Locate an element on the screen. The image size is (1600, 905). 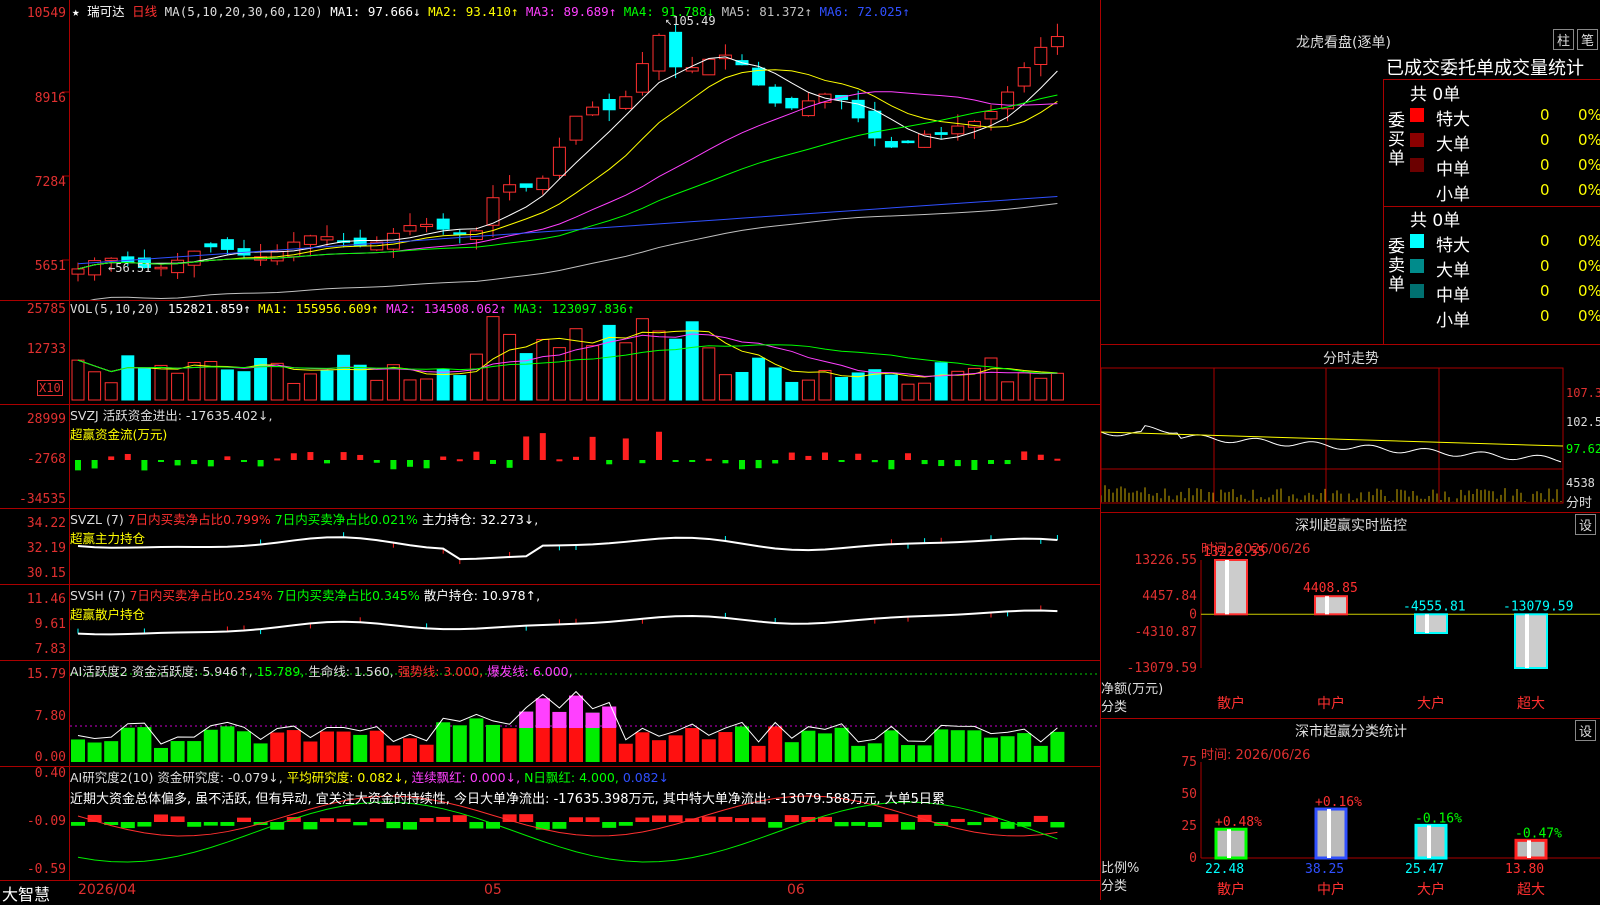
classify-y-tick: 50 is located at coordinates (1189, 794).